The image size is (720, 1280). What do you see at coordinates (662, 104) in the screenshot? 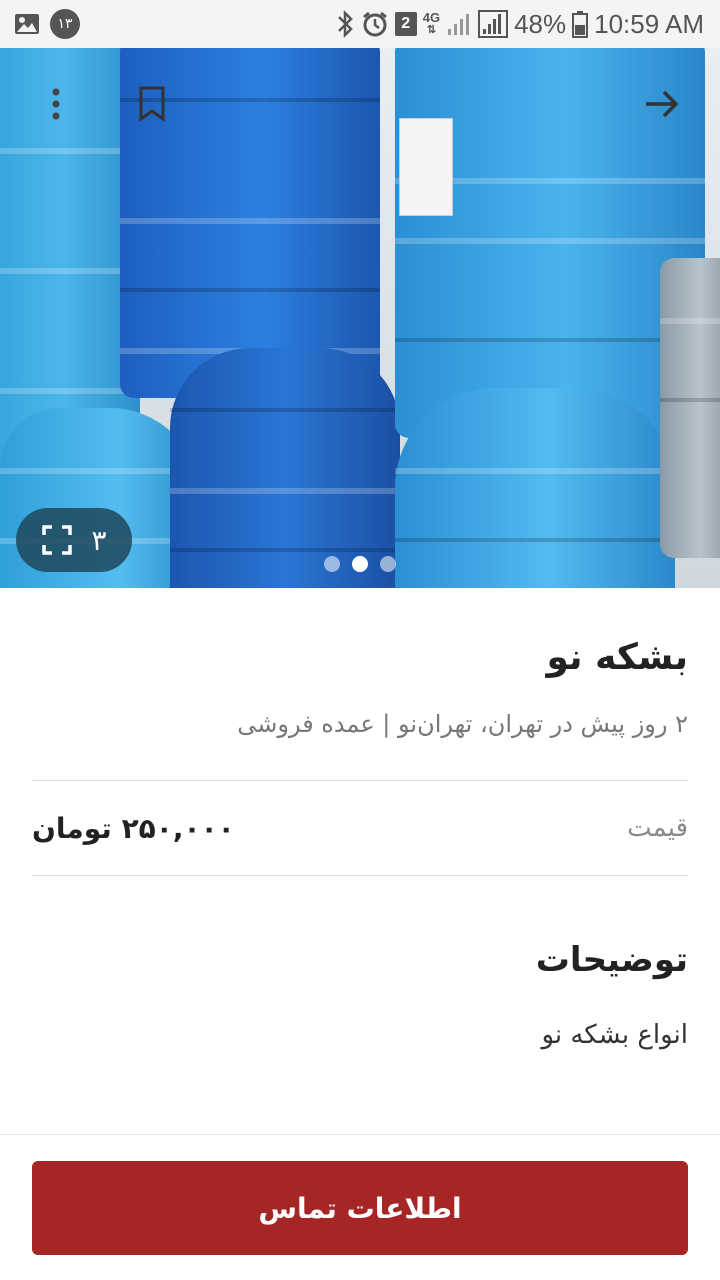
I see `back-arrow-icon` at bounding box center [662, 104].